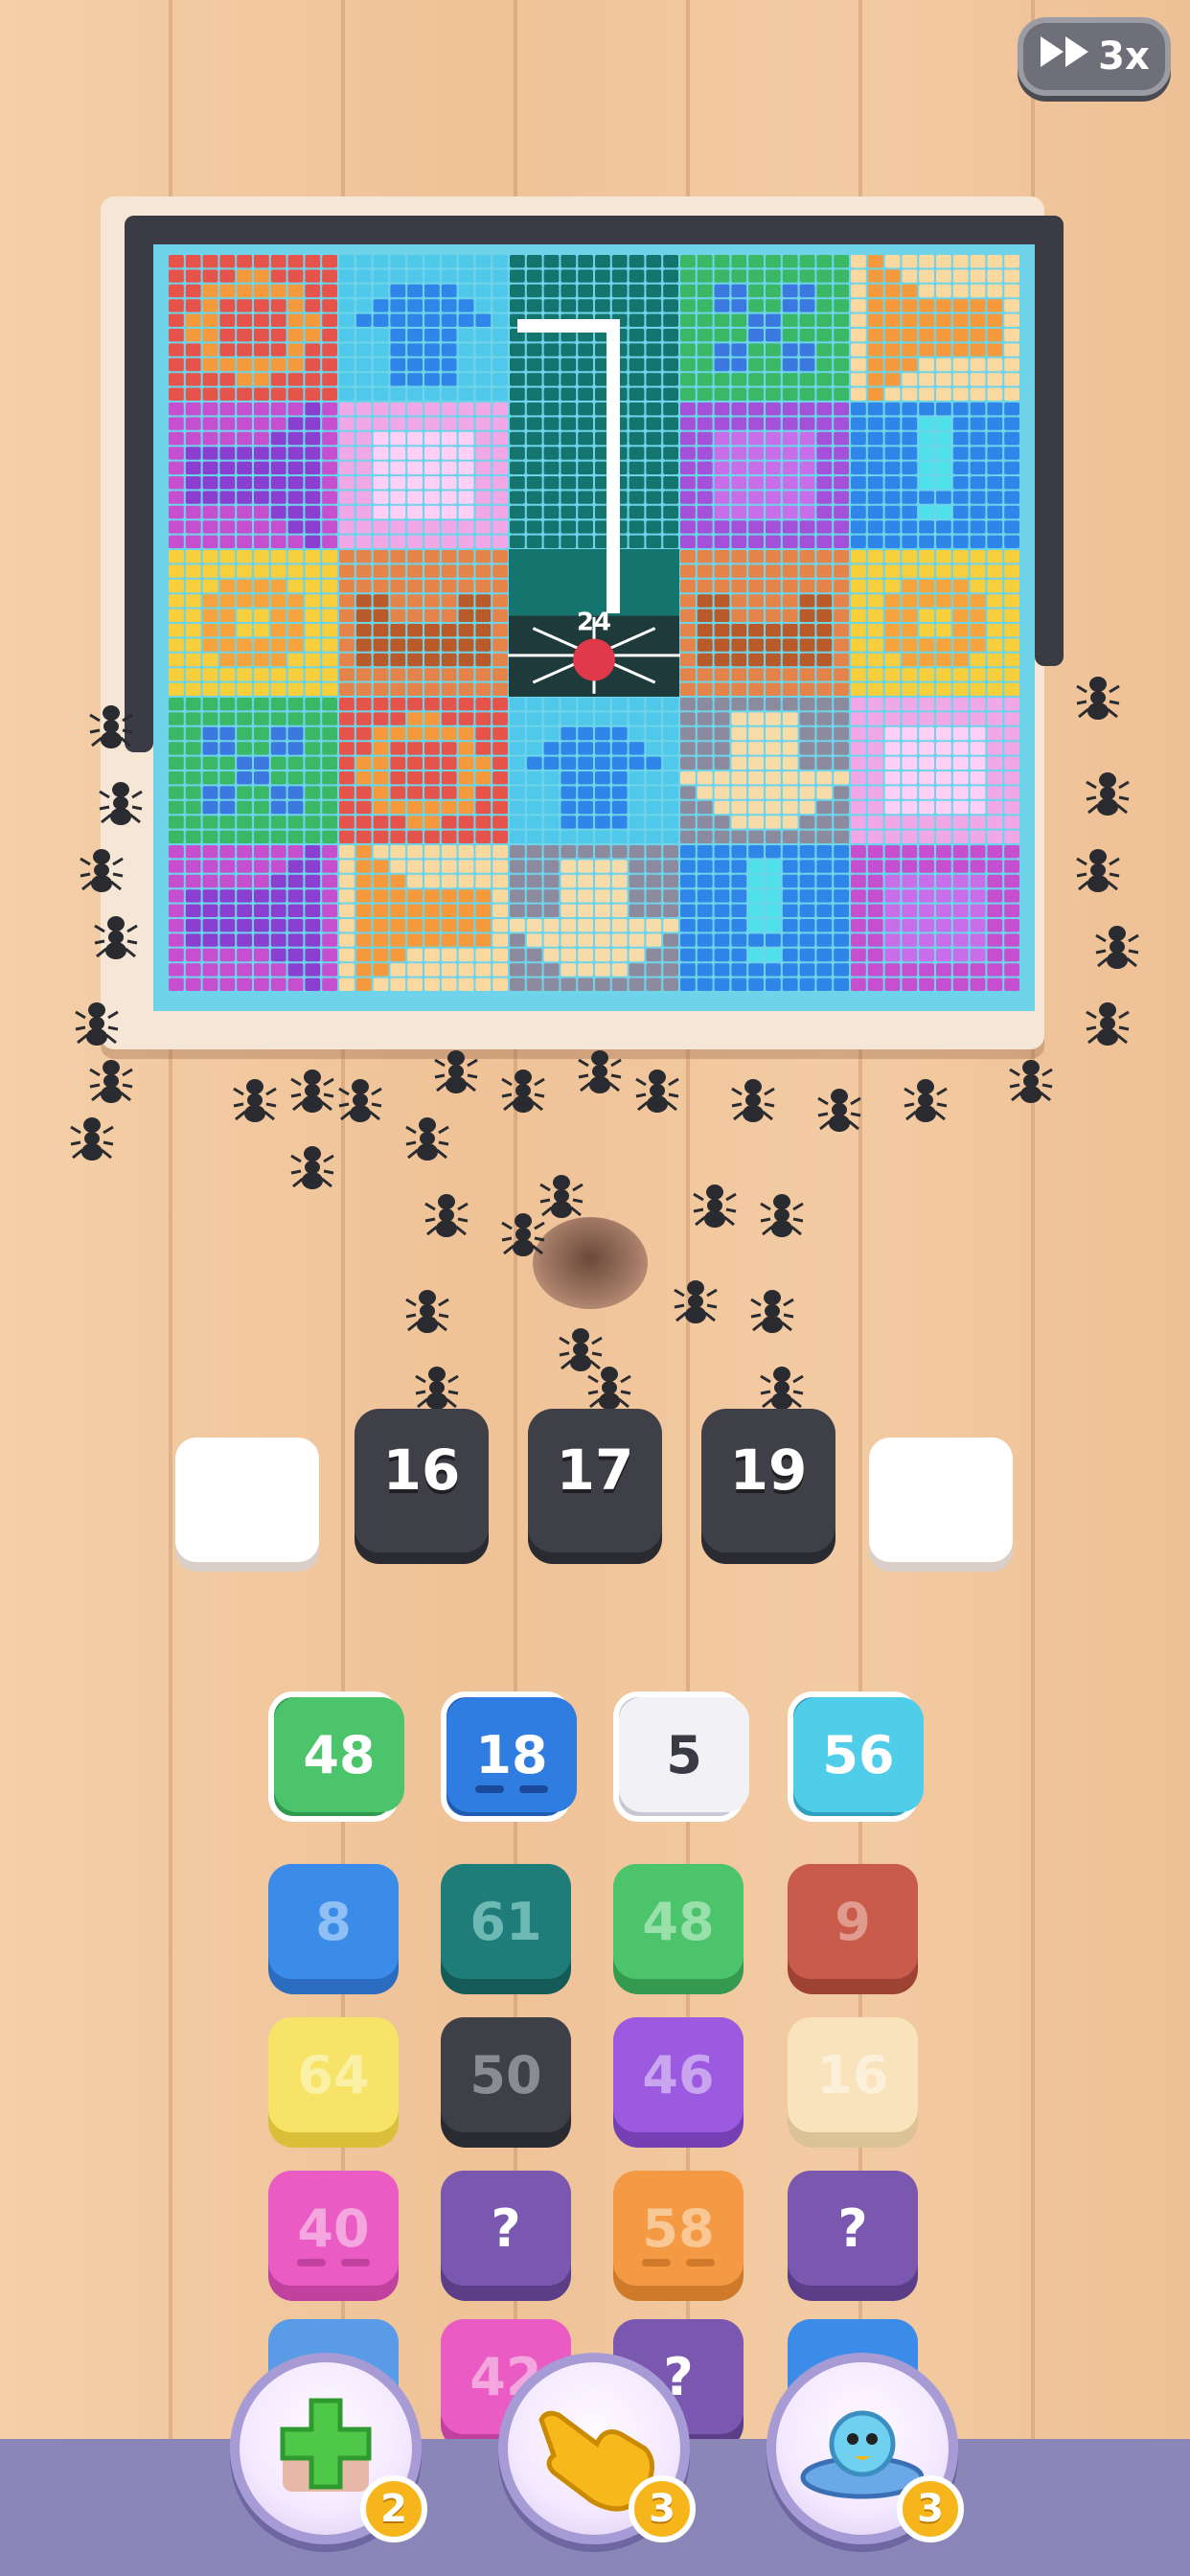 This screenshot has height=2576, width=1190. I want to click on number-tile: 8, so click(334, 1929).